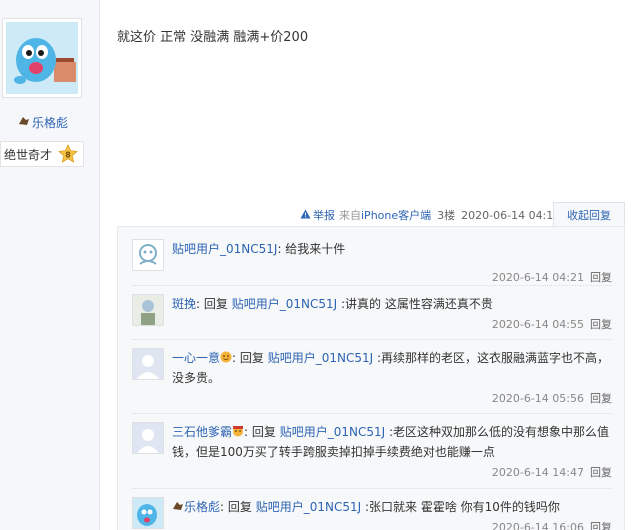  What do you see at coordinates (392, 249) in the screenshot?
I see `reply-text: 贴吧用户_01NC51J: 给我来十件` at bounding box center [392, 249].